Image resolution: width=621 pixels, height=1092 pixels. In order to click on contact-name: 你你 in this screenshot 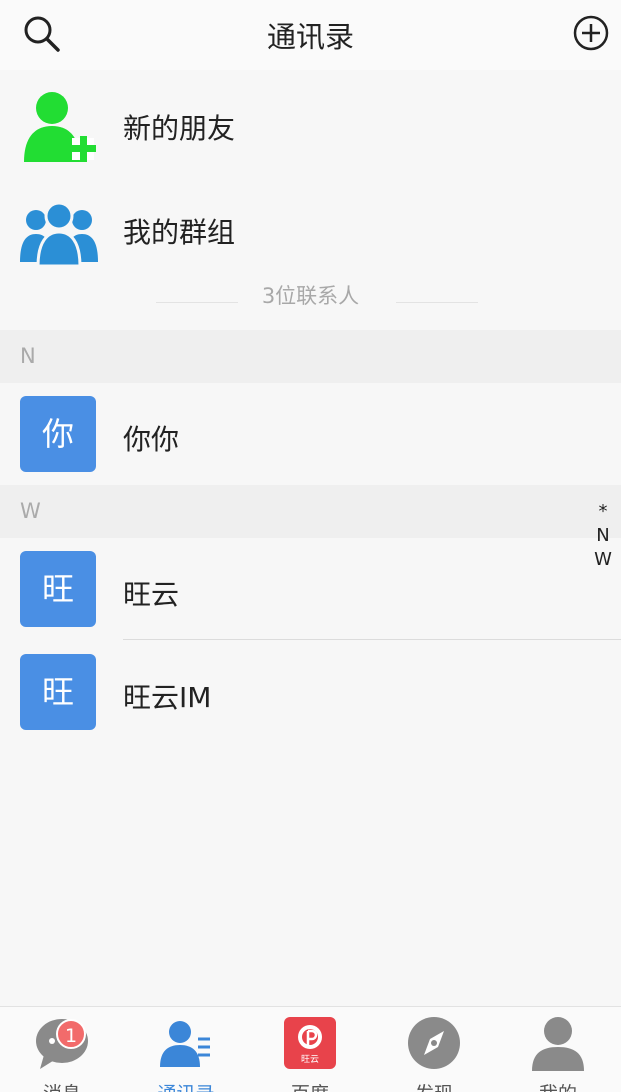, I will do `click(151, 439)`.